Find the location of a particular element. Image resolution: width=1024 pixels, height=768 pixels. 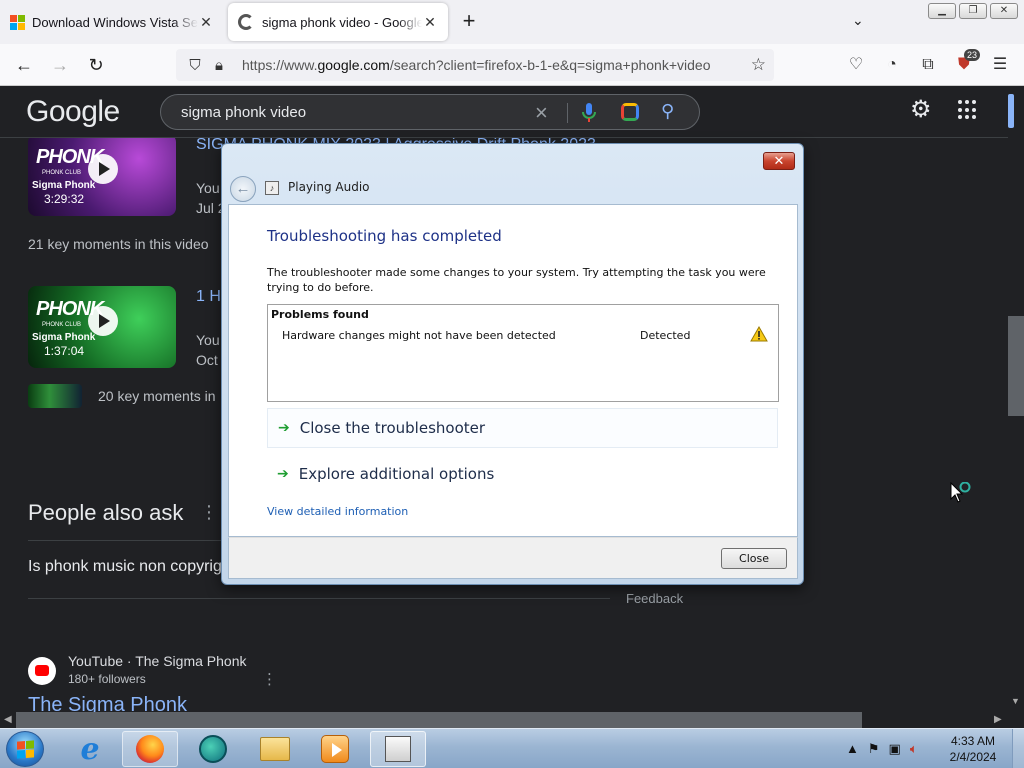

account-icon: ◔ is located at coordinates (892, 65).